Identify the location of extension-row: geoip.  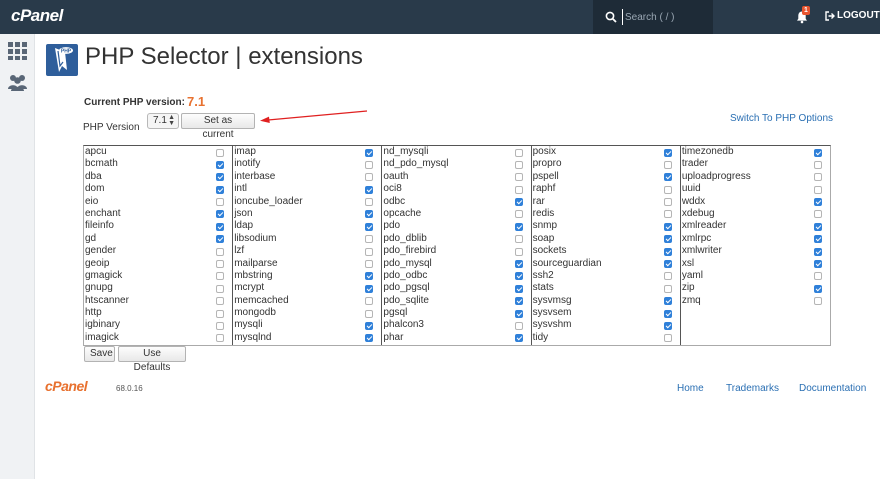
(158, 264).